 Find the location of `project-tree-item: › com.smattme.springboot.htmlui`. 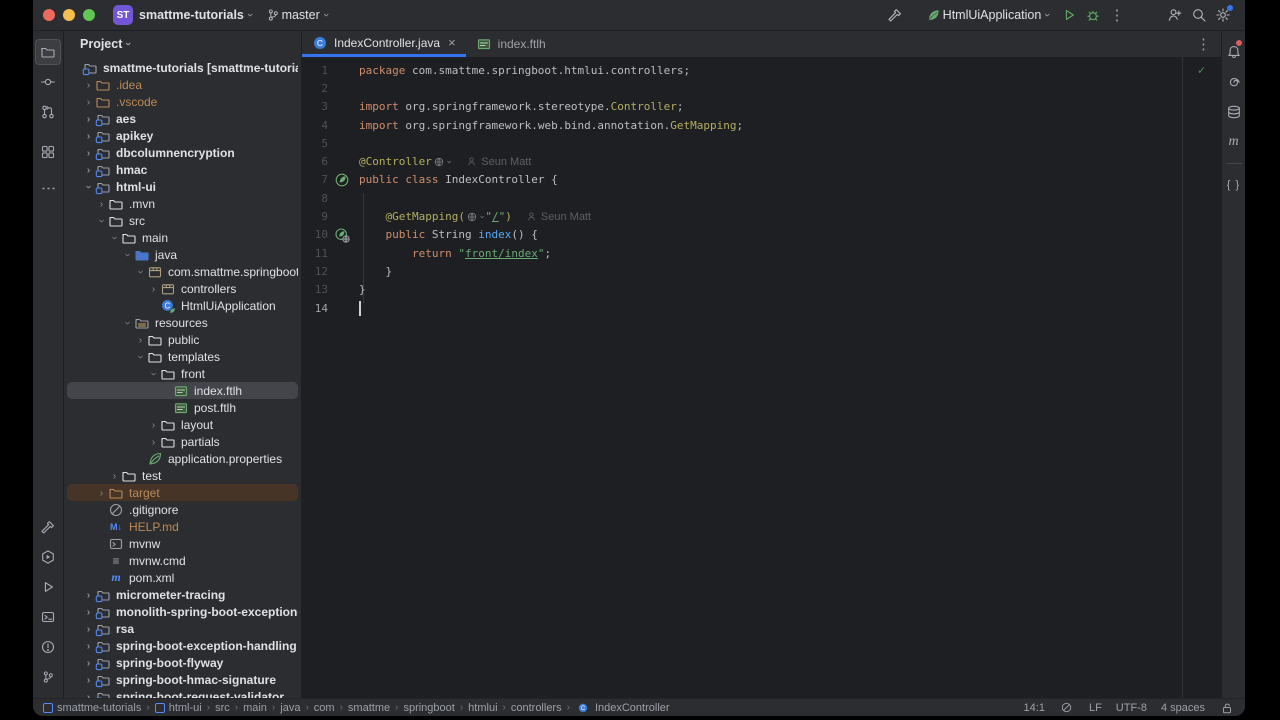

project-tree-item: › com.smattme.springboot.htmlui is located at coordinates (183, 271).